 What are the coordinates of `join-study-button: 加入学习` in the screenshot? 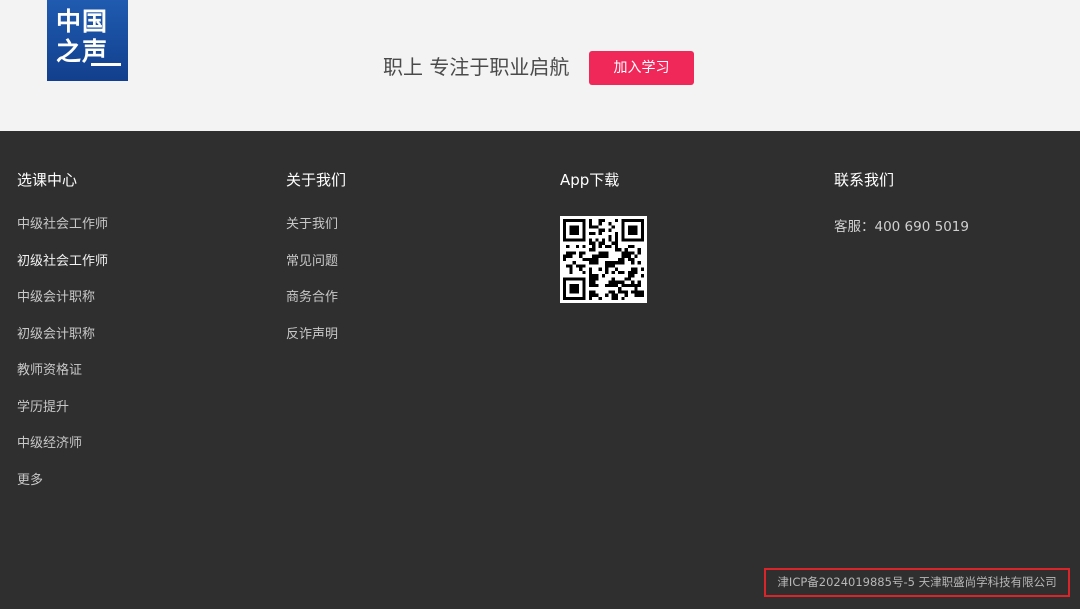 It's located at (641, 68).